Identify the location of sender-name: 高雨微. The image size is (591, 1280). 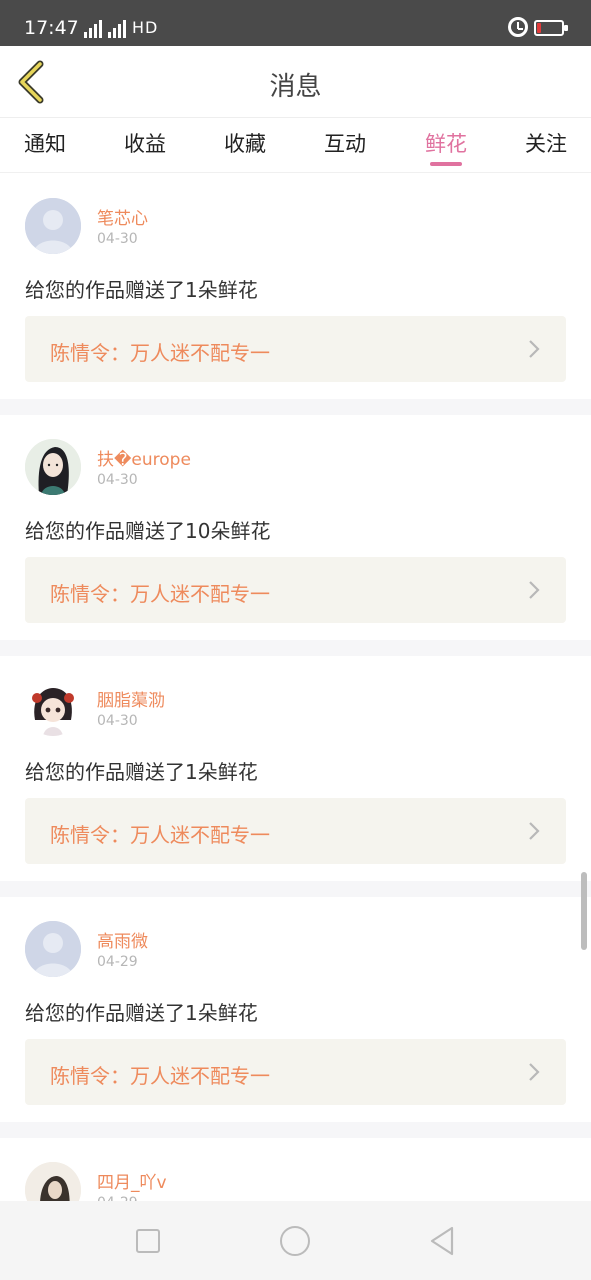
(122, 939).